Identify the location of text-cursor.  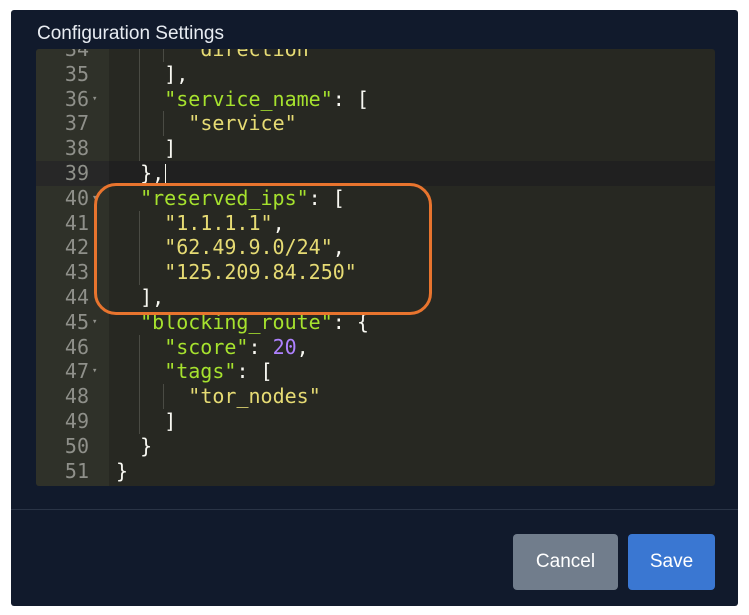
(166, 174).